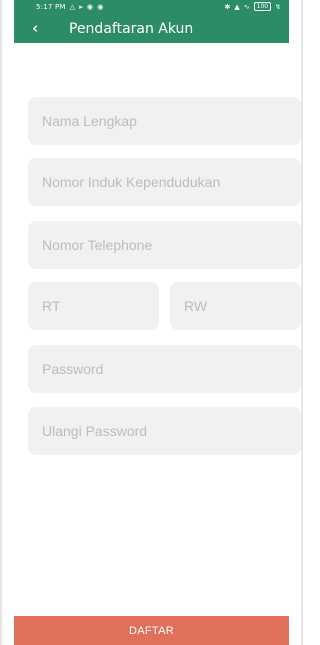  I want to click on signal-bars-icon: △, so click(72, 7).